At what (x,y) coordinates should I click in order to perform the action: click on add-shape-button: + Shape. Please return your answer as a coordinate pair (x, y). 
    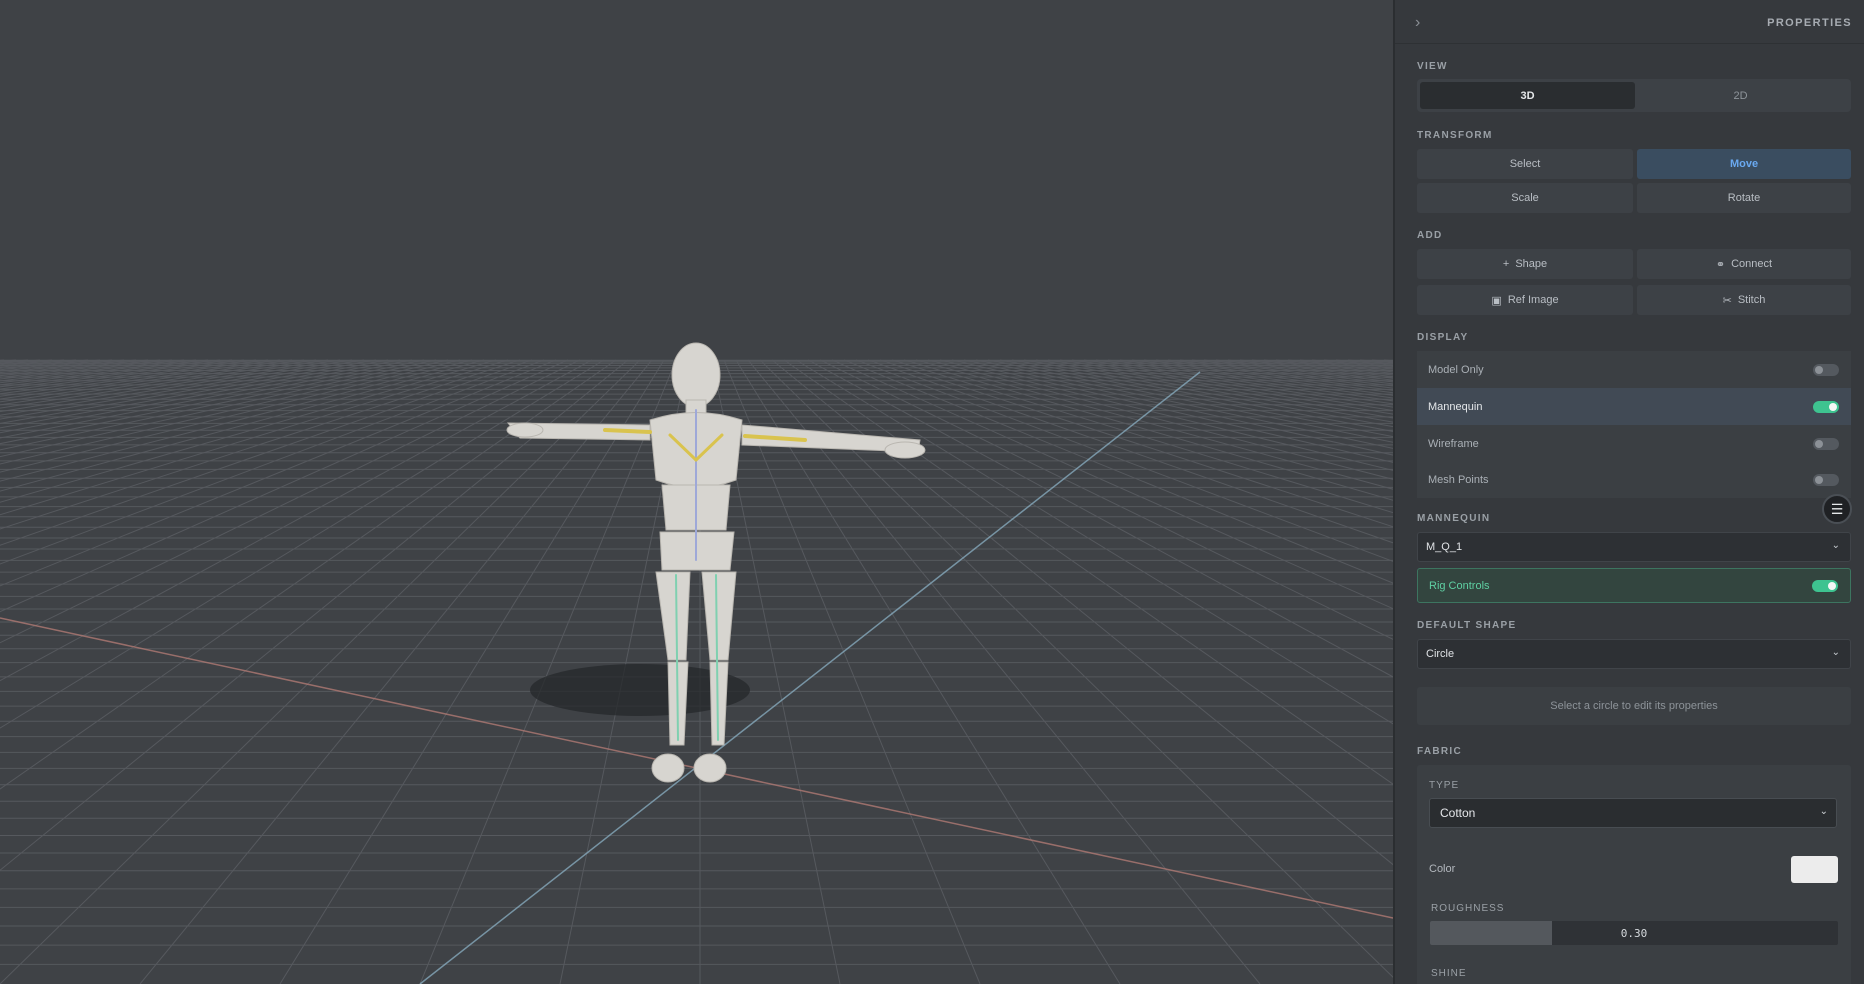
    Looking at the image, I should click on (1525, 264).